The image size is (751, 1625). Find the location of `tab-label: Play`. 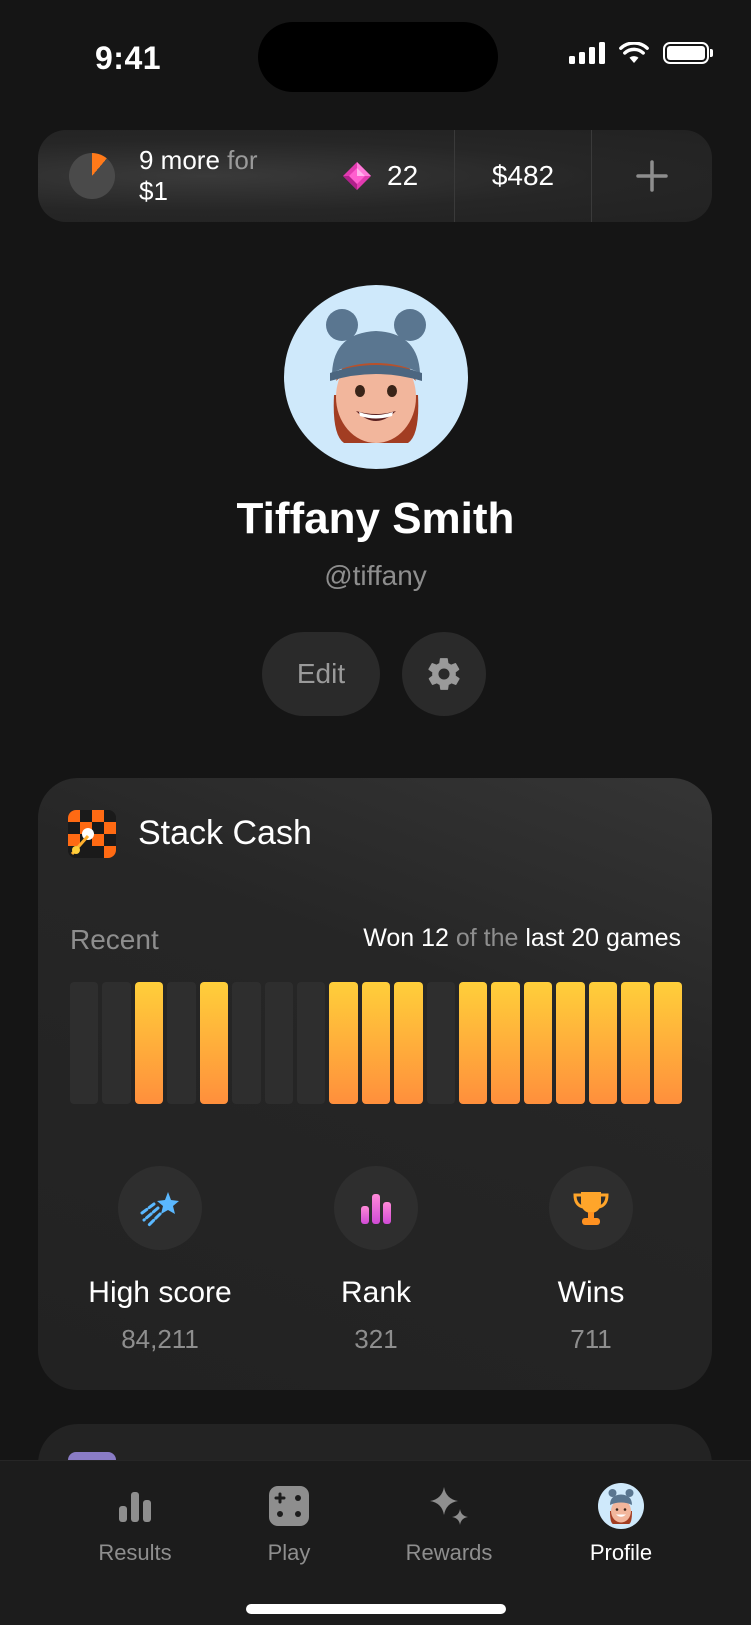

tab-label: Play is located at coordinates (289, 1552).